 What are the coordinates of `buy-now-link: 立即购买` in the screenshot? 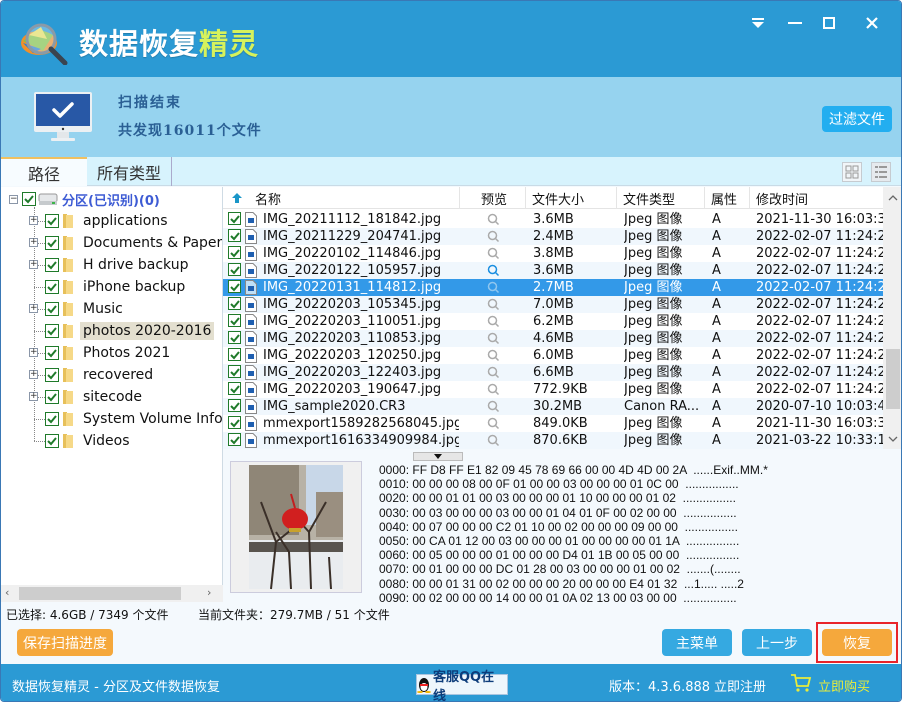 It's located at (844, 685).